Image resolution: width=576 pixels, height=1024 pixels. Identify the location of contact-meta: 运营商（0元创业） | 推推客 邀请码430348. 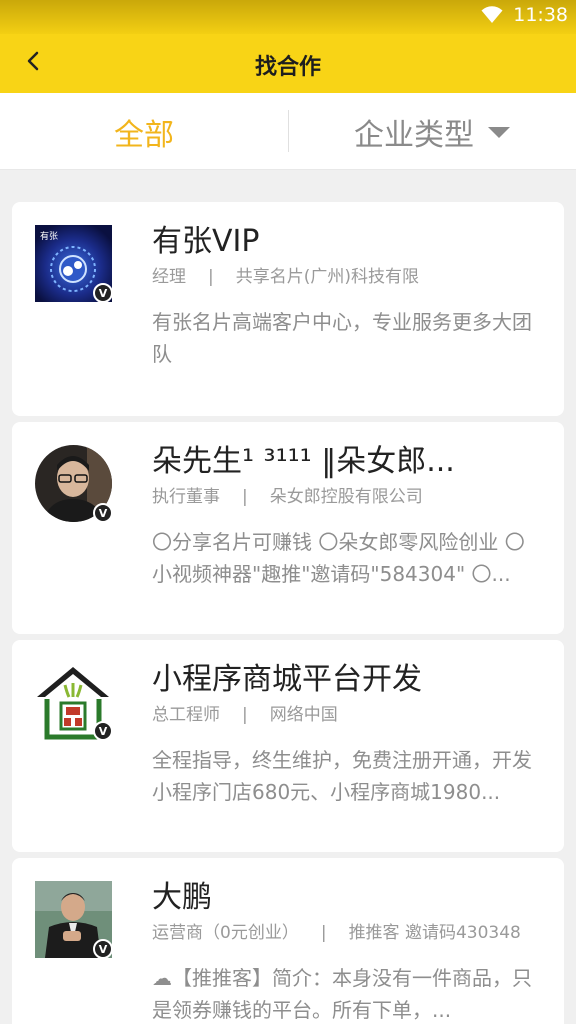
(336, 930).